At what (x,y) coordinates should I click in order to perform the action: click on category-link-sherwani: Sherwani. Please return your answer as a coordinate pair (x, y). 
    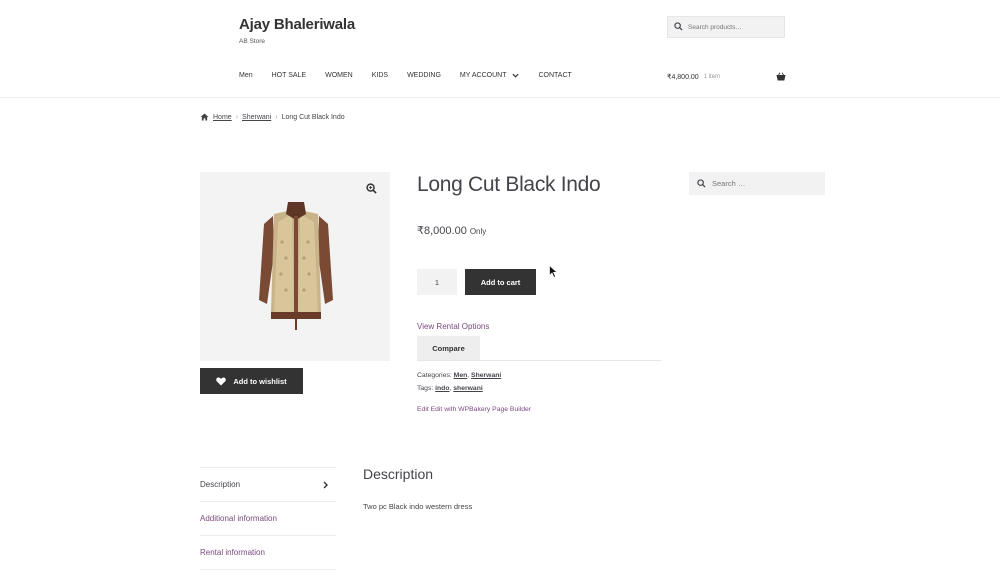
    Looking at the image, I should click on (486, 375).